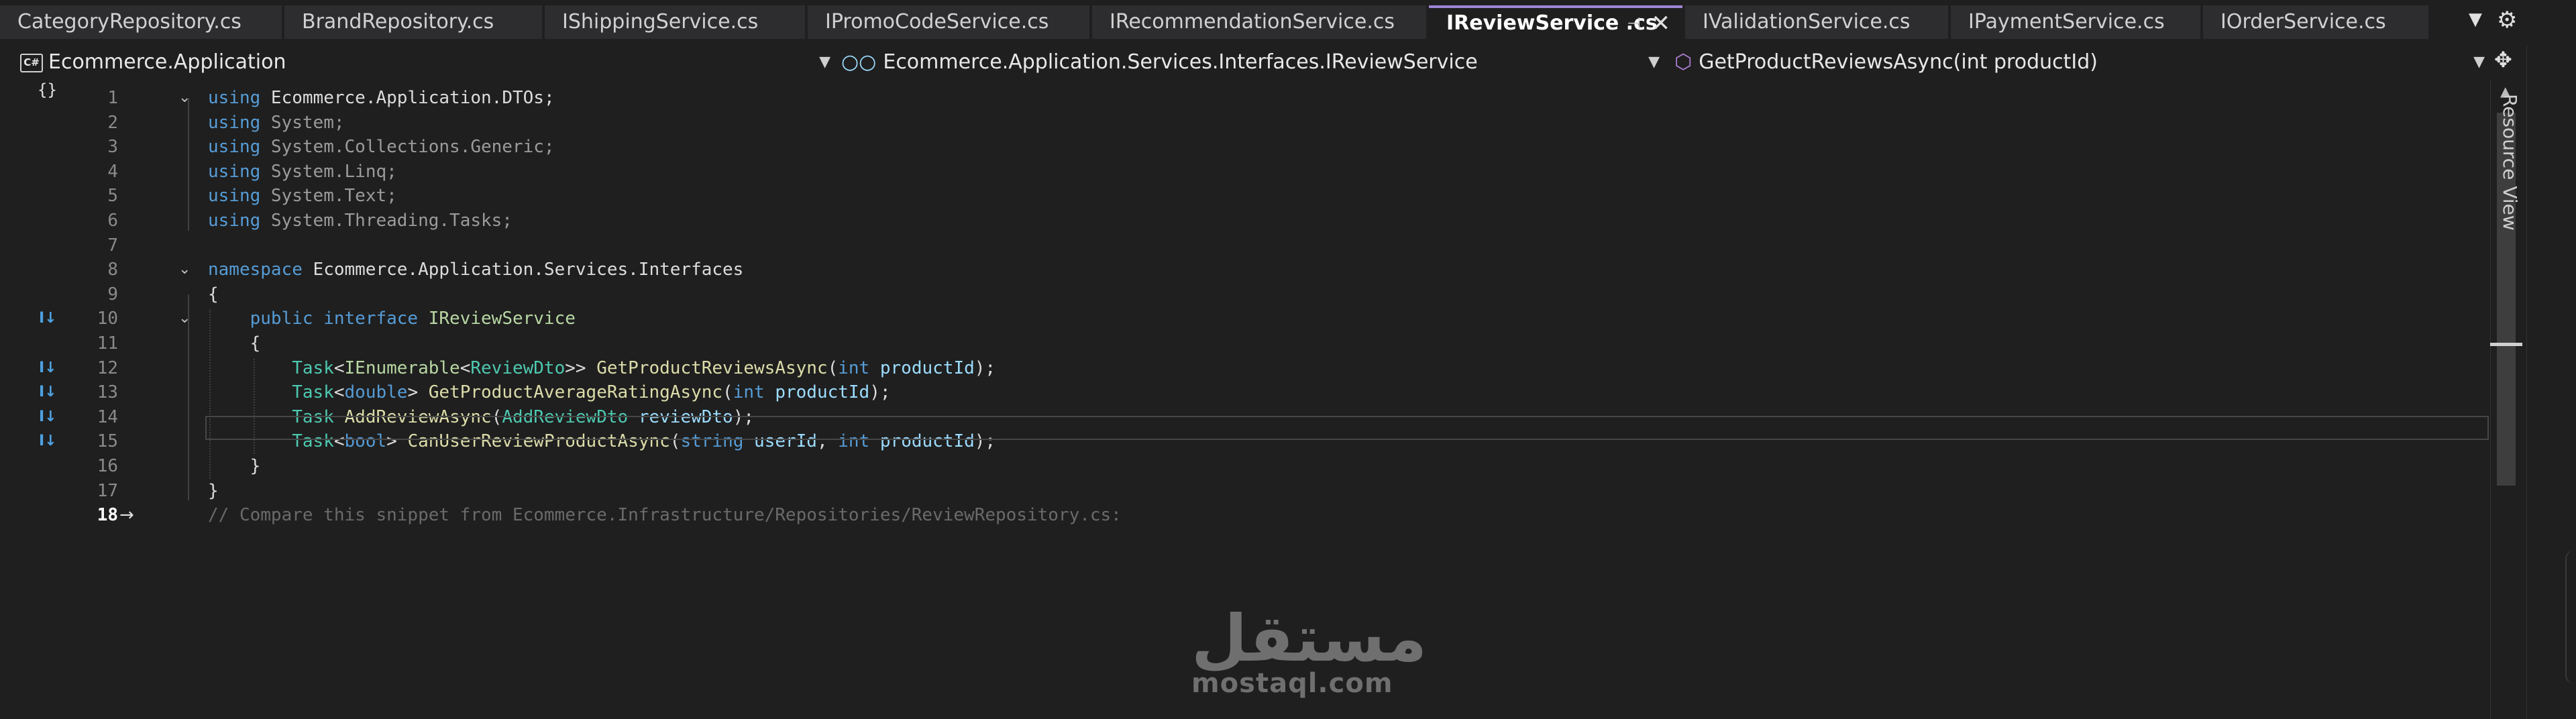  What do you see at coordinates (107, 367) in the screenshot?
I see `line-number: 12` at bounding box center [107, 367].